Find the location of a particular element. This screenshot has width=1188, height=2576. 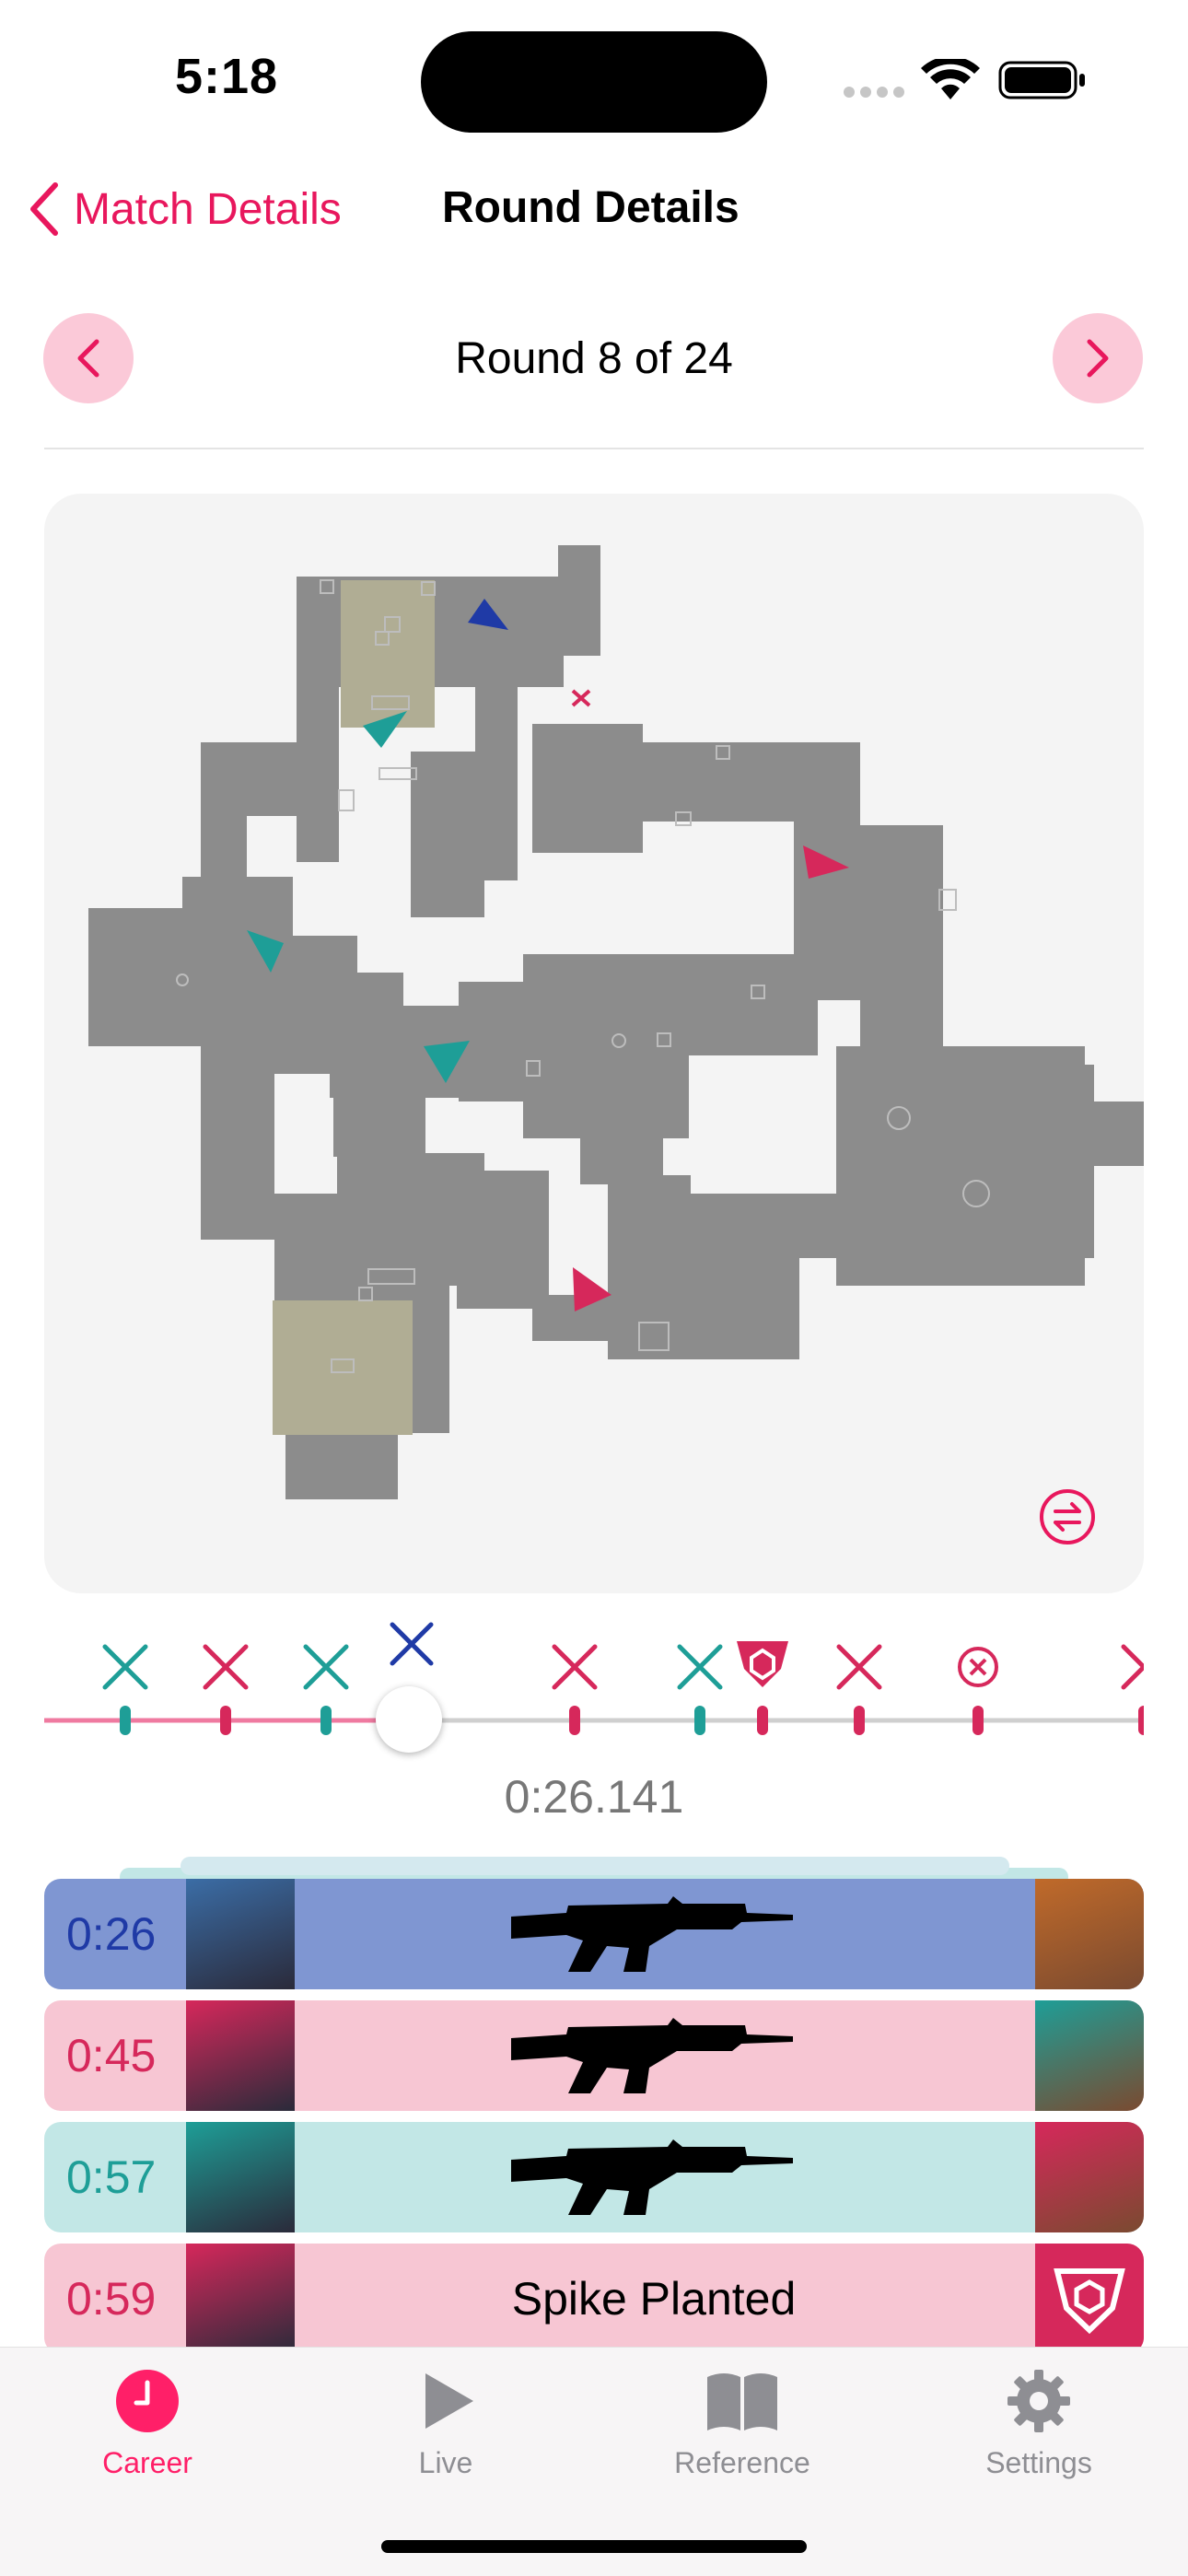

current-time-label: 0:26.141 is located at coordinates (594, 1797).